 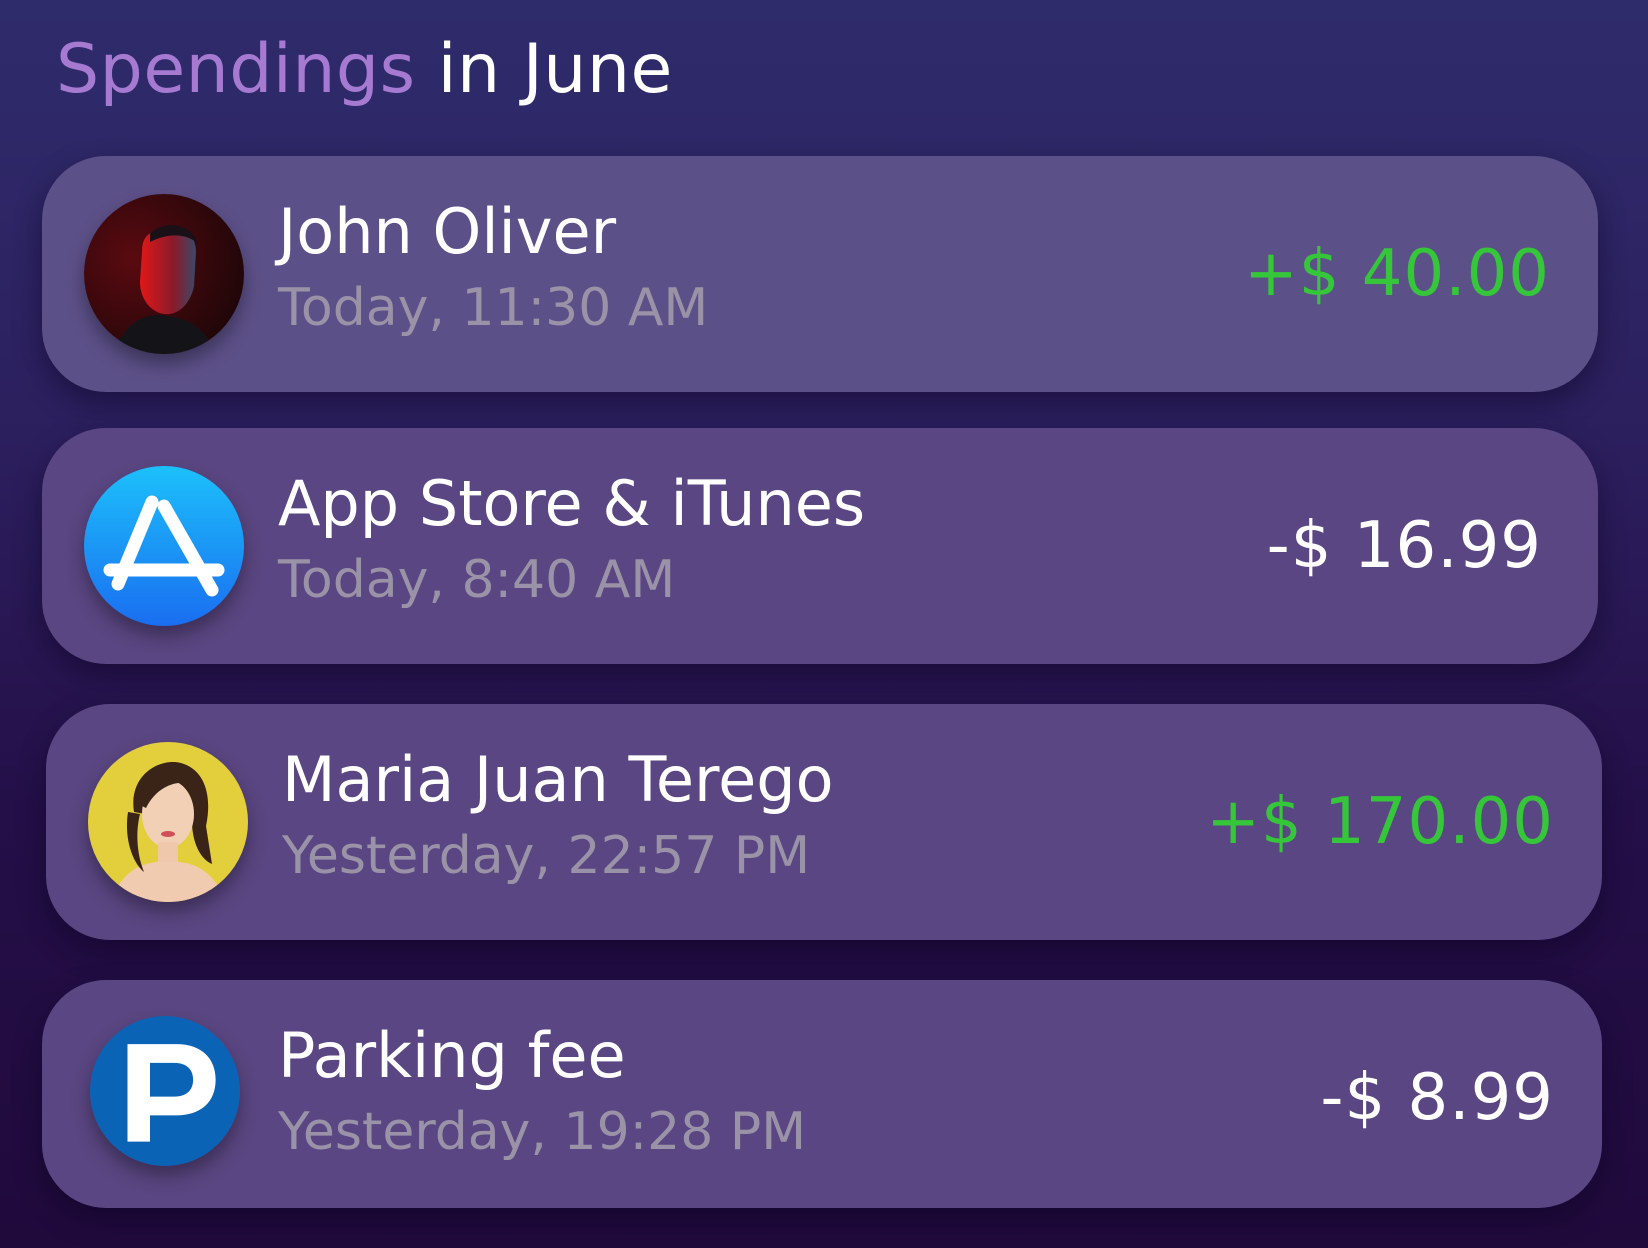 I want to click on transaction-name: Parking fee, so click(x=452, y=1055).